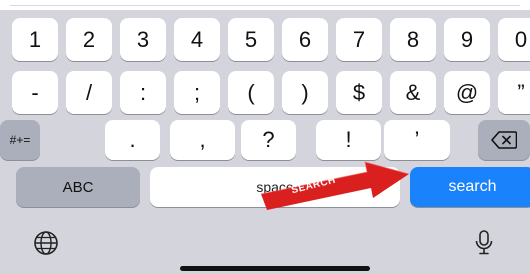  I want to click on key-colon: :, so click(143, 92).